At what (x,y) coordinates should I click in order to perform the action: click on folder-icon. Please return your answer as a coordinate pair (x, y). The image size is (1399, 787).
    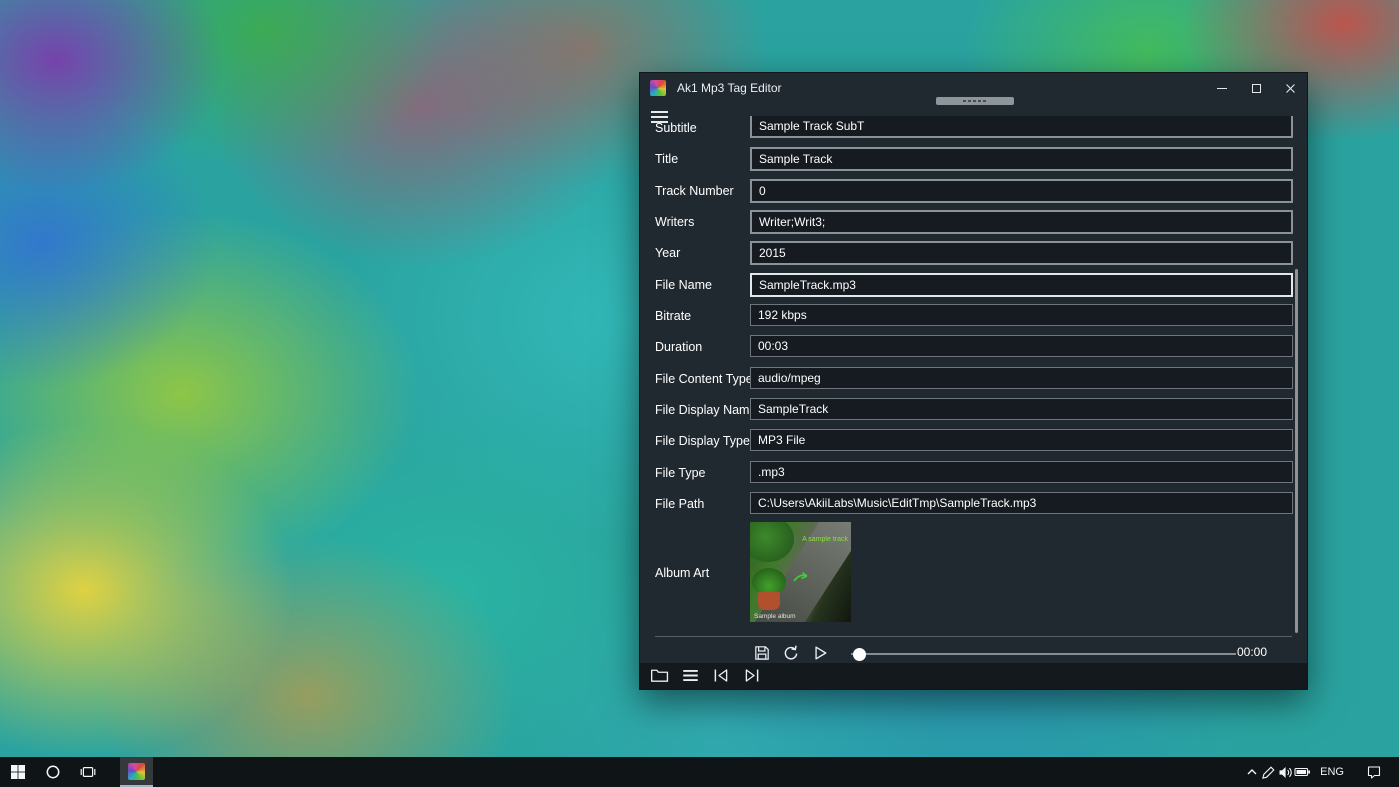
    Looking at the image, I should click on (660, 675).